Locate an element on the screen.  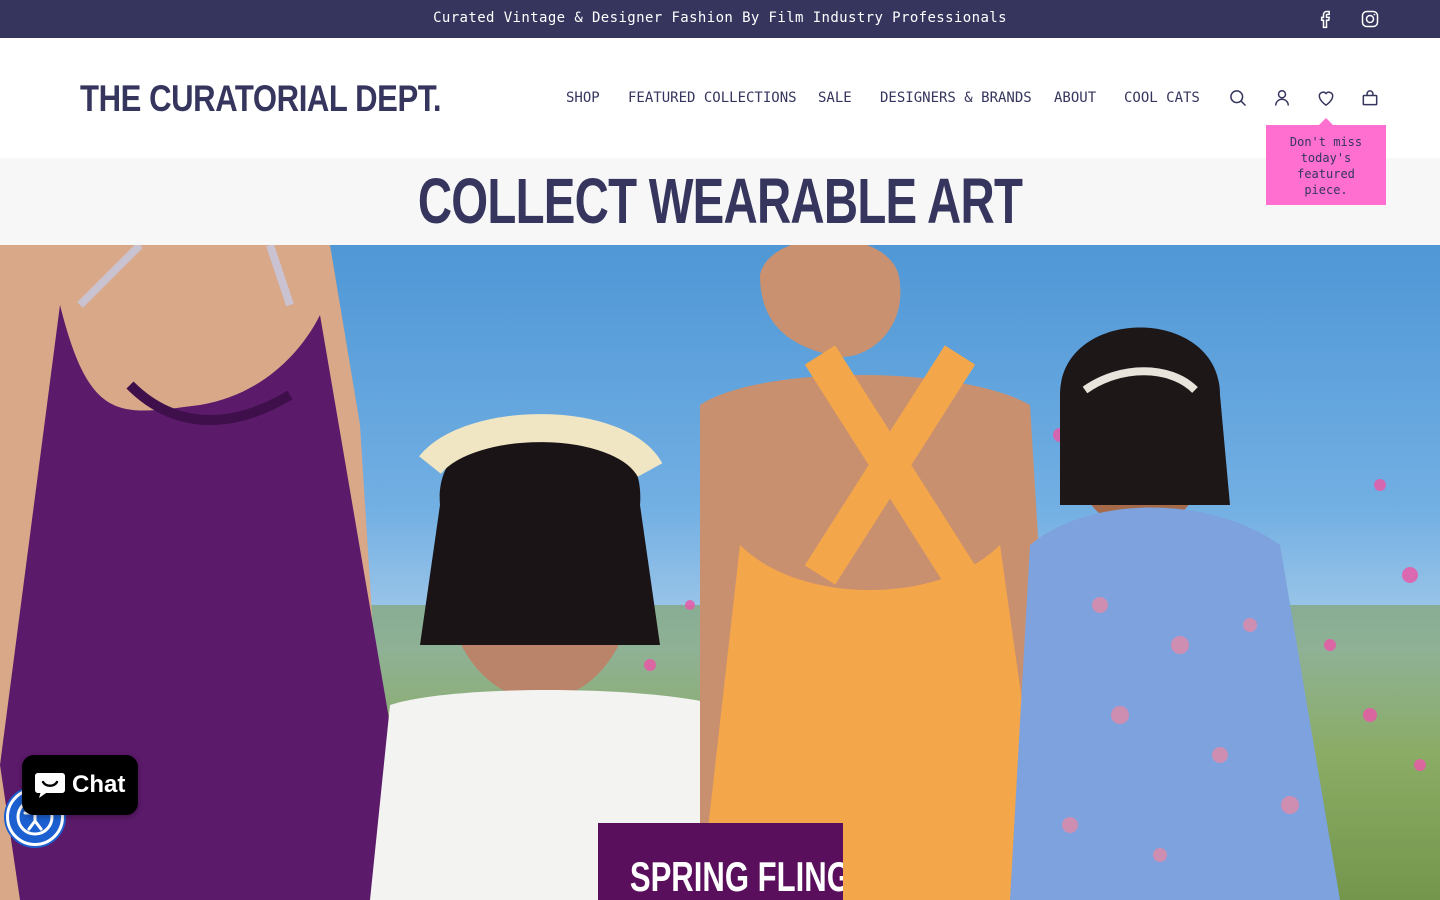
site-logo: THE CURATORIAL DEPT. is located at coordinates (261, 99).